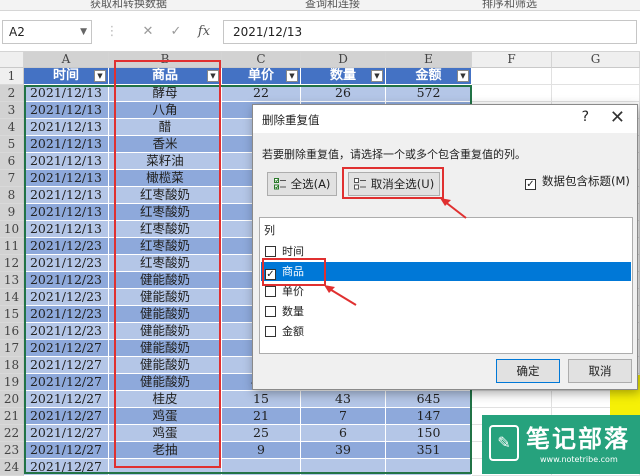  What do you see at coordinates (112, 32) in the screenshot?
I see `more-options-icon: ⋮` at bounding box center [112, 32].